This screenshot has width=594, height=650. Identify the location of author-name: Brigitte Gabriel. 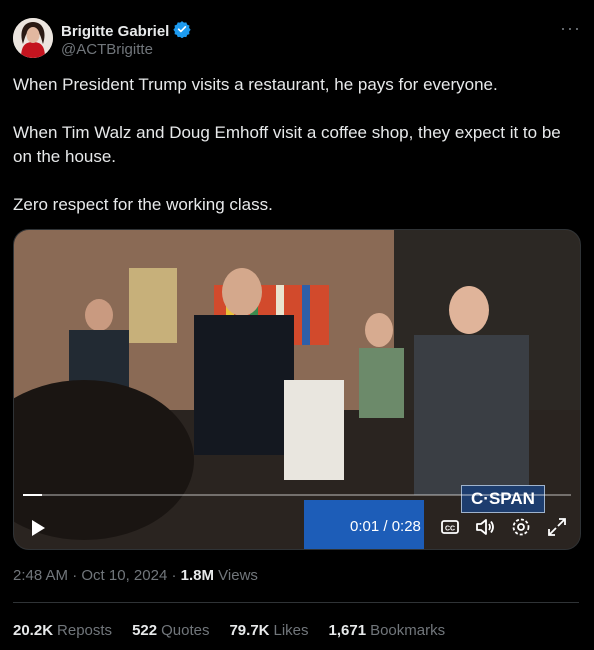
(126, 31).